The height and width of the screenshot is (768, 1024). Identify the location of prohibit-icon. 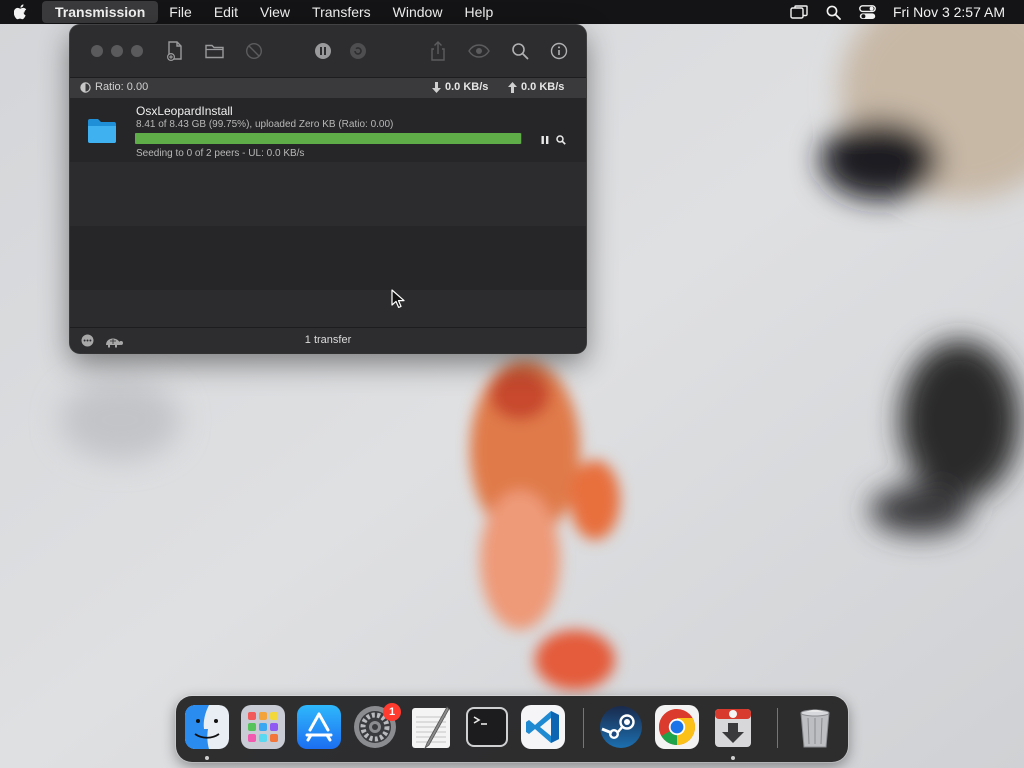
(254, 51).